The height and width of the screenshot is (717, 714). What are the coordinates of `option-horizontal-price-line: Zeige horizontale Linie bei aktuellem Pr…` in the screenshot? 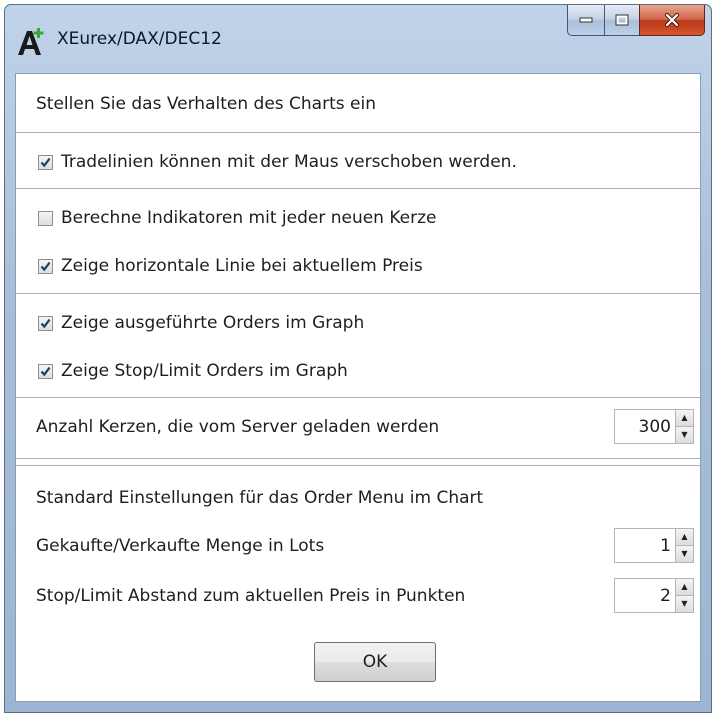 It's located at (358, 266).